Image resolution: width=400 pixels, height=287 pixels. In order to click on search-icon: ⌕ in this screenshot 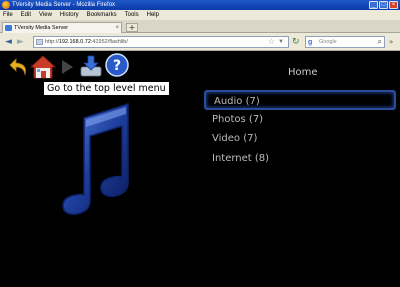, I will do `click(380, 42)`.